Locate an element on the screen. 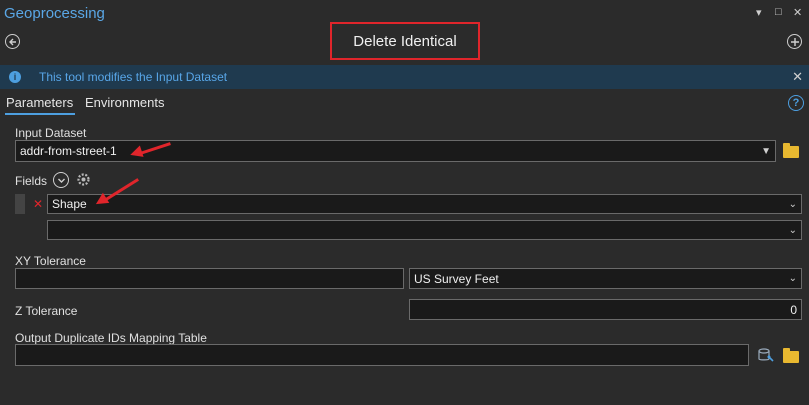 The width and height of the screenshot is (809, 405). xy-tolerance-input is located at coordinates (209, 278).